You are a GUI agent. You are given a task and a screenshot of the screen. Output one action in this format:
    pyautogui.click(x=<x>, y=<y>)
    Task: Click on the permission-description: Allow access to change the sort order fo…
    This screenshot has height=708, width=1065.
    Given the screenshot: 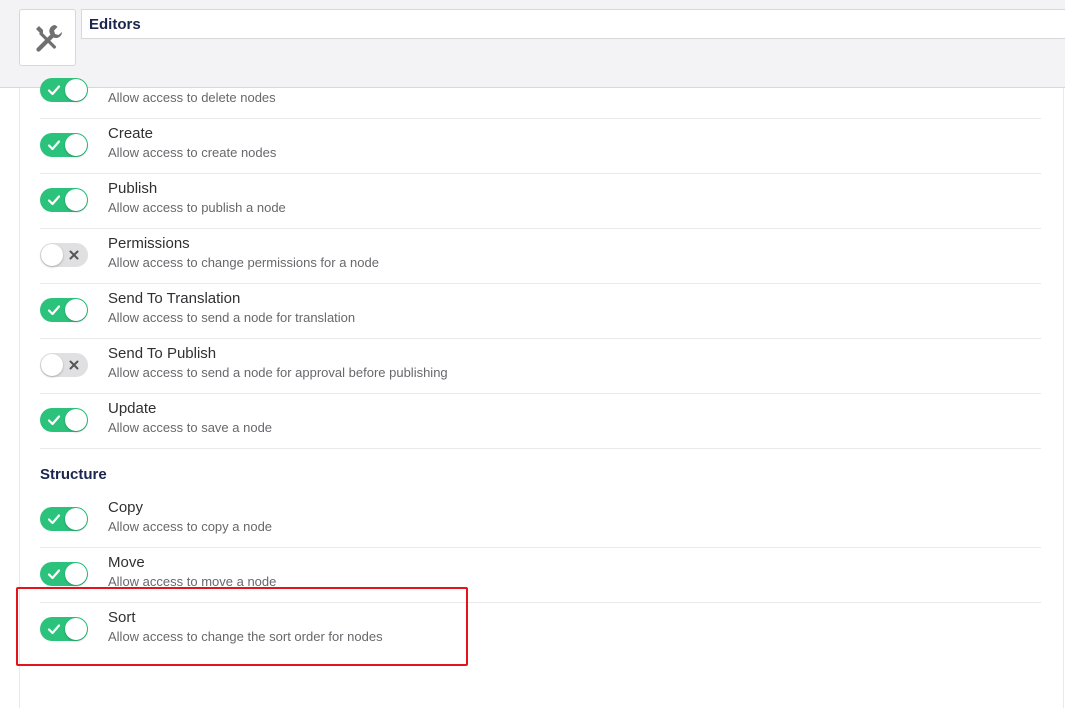 What is the action you would take?
    pyautogui.click(x=245, y=636)
    